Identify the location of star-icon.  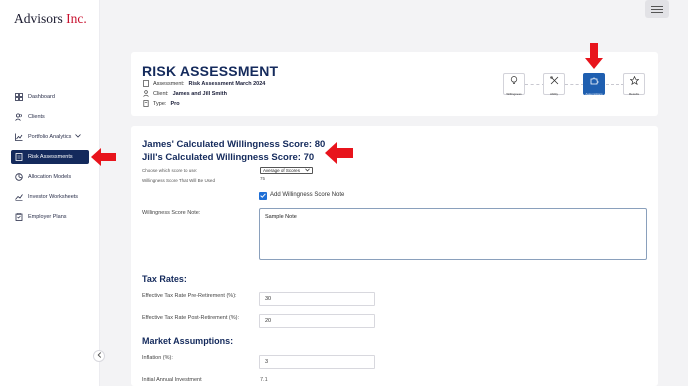
(634, 81).